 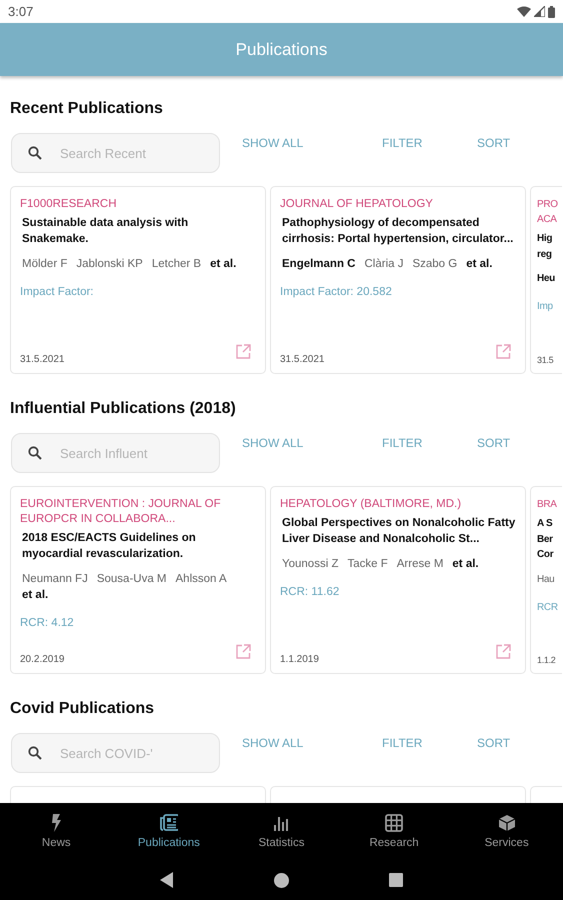 I want to click on author-name: Letcher B, so click(x=177, y=264).